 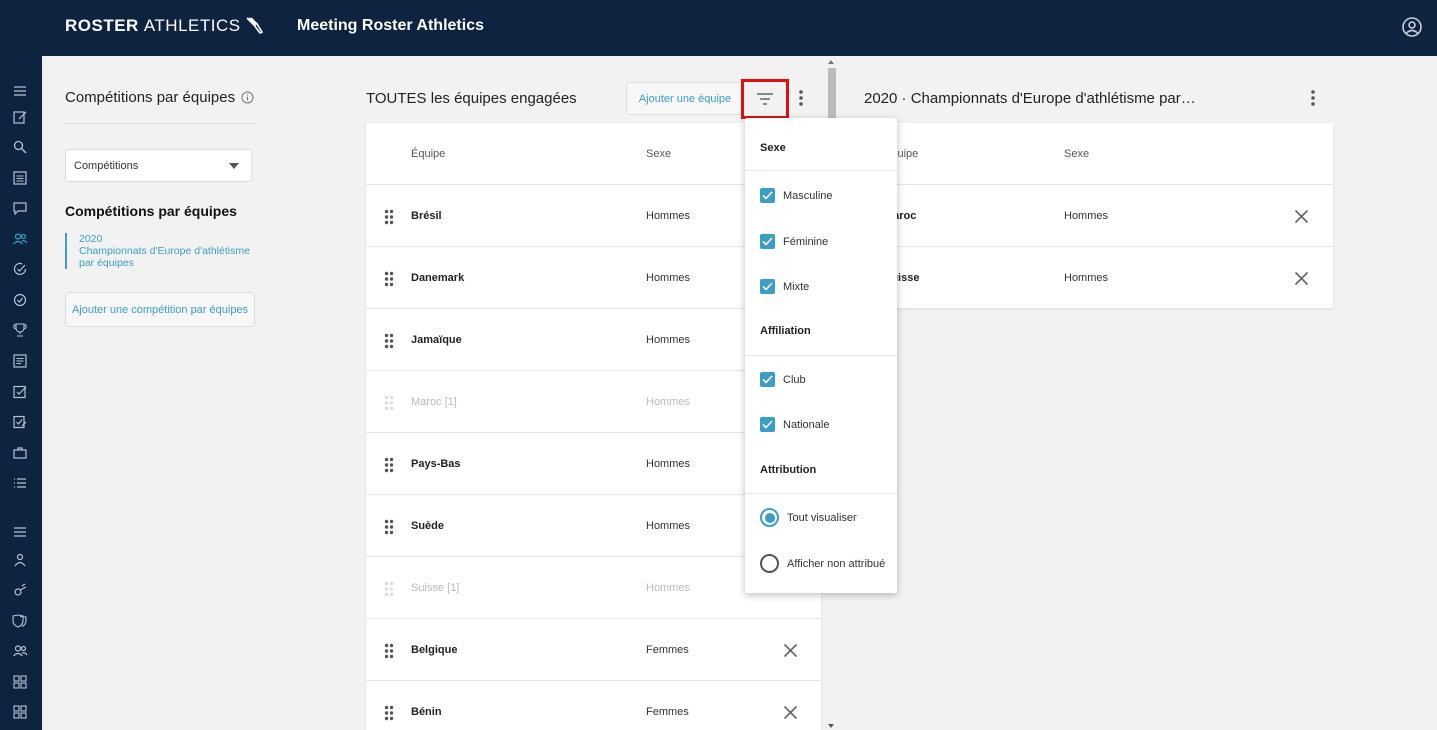 What do you see at coordinates (801, 100) in the screenshot?
I see `more-vert-icon` at bounding box center [801, 100].